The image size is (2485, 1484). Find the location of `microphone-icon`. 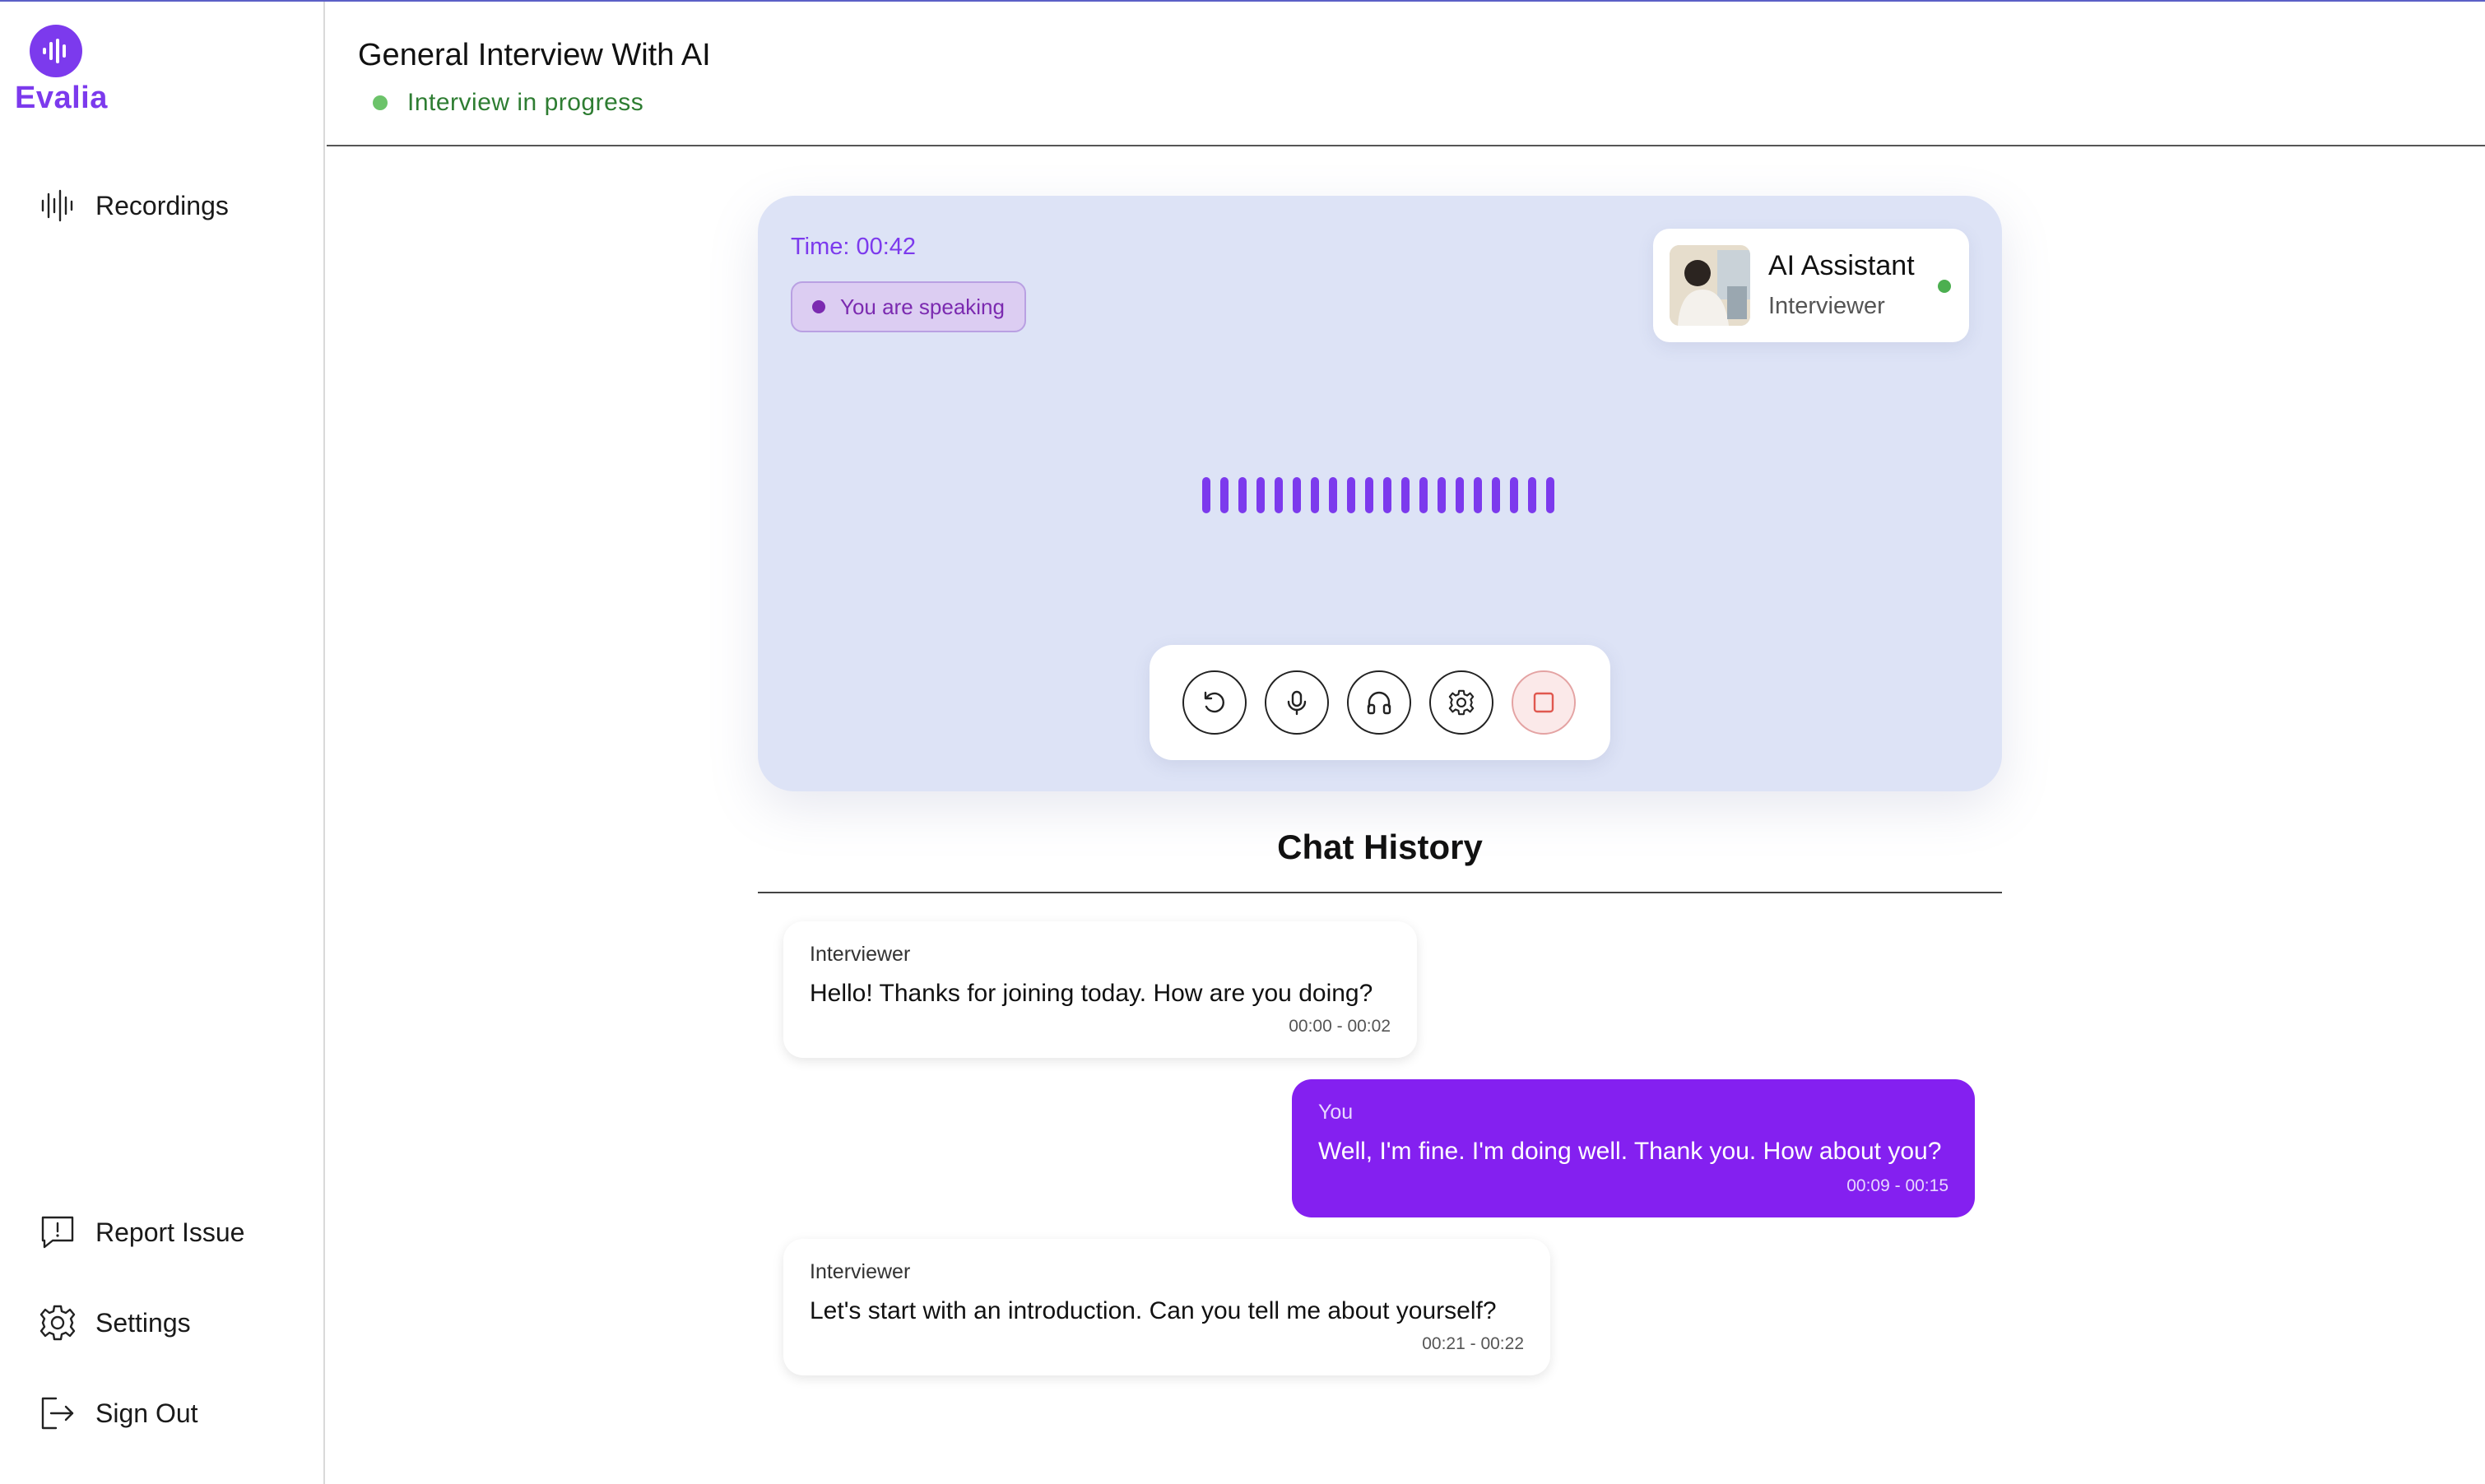

microphone-icon is located at coordinates (1297, 703).